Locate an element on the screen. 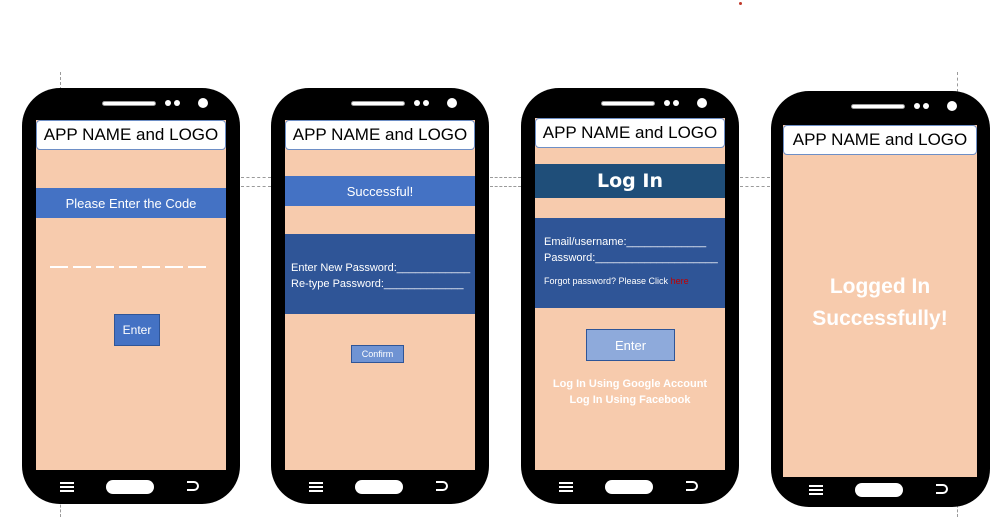 This screenshot has width=1002, height=517. forgot-password-text: Forgot password? Please Click is located at coordinates (606, 281).